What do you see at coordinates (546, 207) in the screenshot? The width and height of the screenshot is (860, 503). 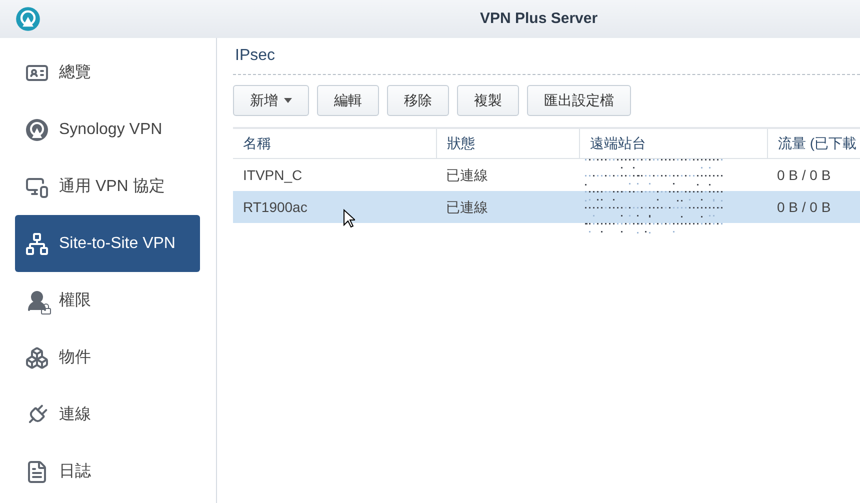 I see `table-row: RT1900ac 已連線 0 B / 0 B` at bounding box center [546, 207].